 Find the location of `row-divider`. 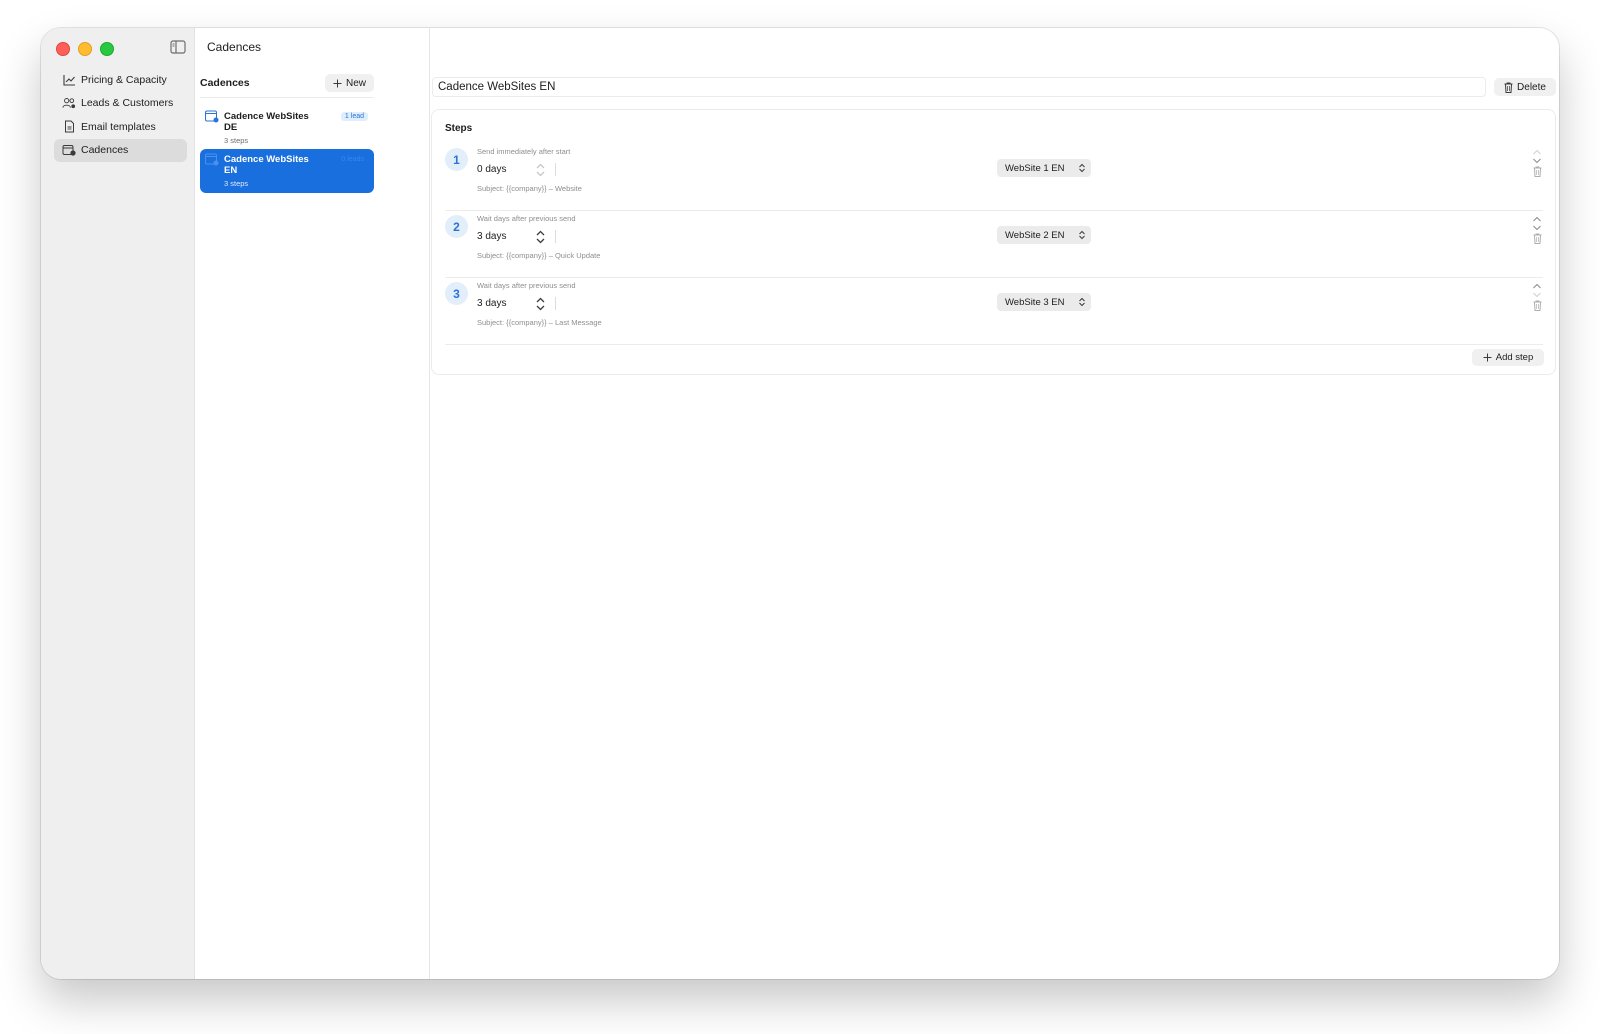

row-divider is located at coordinates (994, 344).